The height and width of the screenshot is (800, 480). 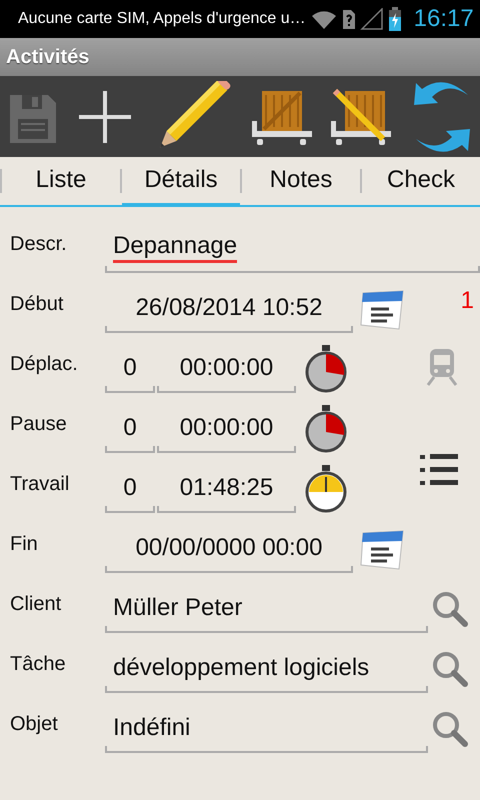 What do you see at coordinates (421, 182) in the screenshot?
I see `tab: Check` at bounding box center [421, 182].